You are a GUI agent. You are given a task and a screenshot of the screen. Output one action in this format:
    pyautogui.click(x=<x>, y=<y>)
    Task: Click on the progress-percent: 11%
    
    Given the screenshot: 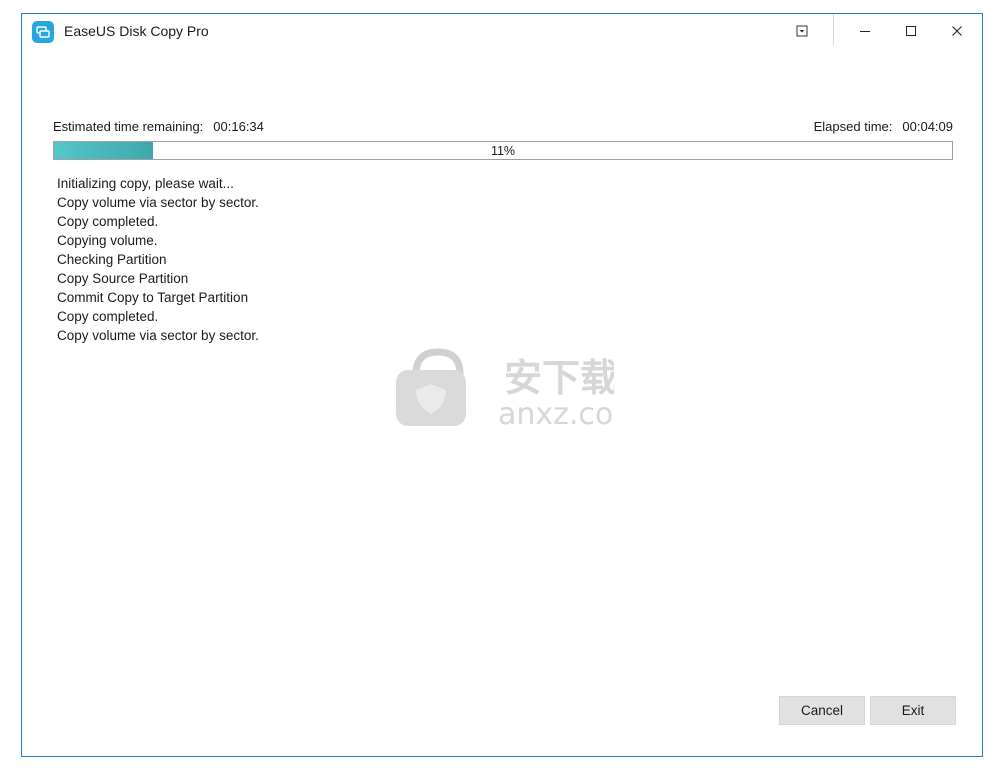 What is the action you would take?
    pyautogui.click(x=503, y=150)
    